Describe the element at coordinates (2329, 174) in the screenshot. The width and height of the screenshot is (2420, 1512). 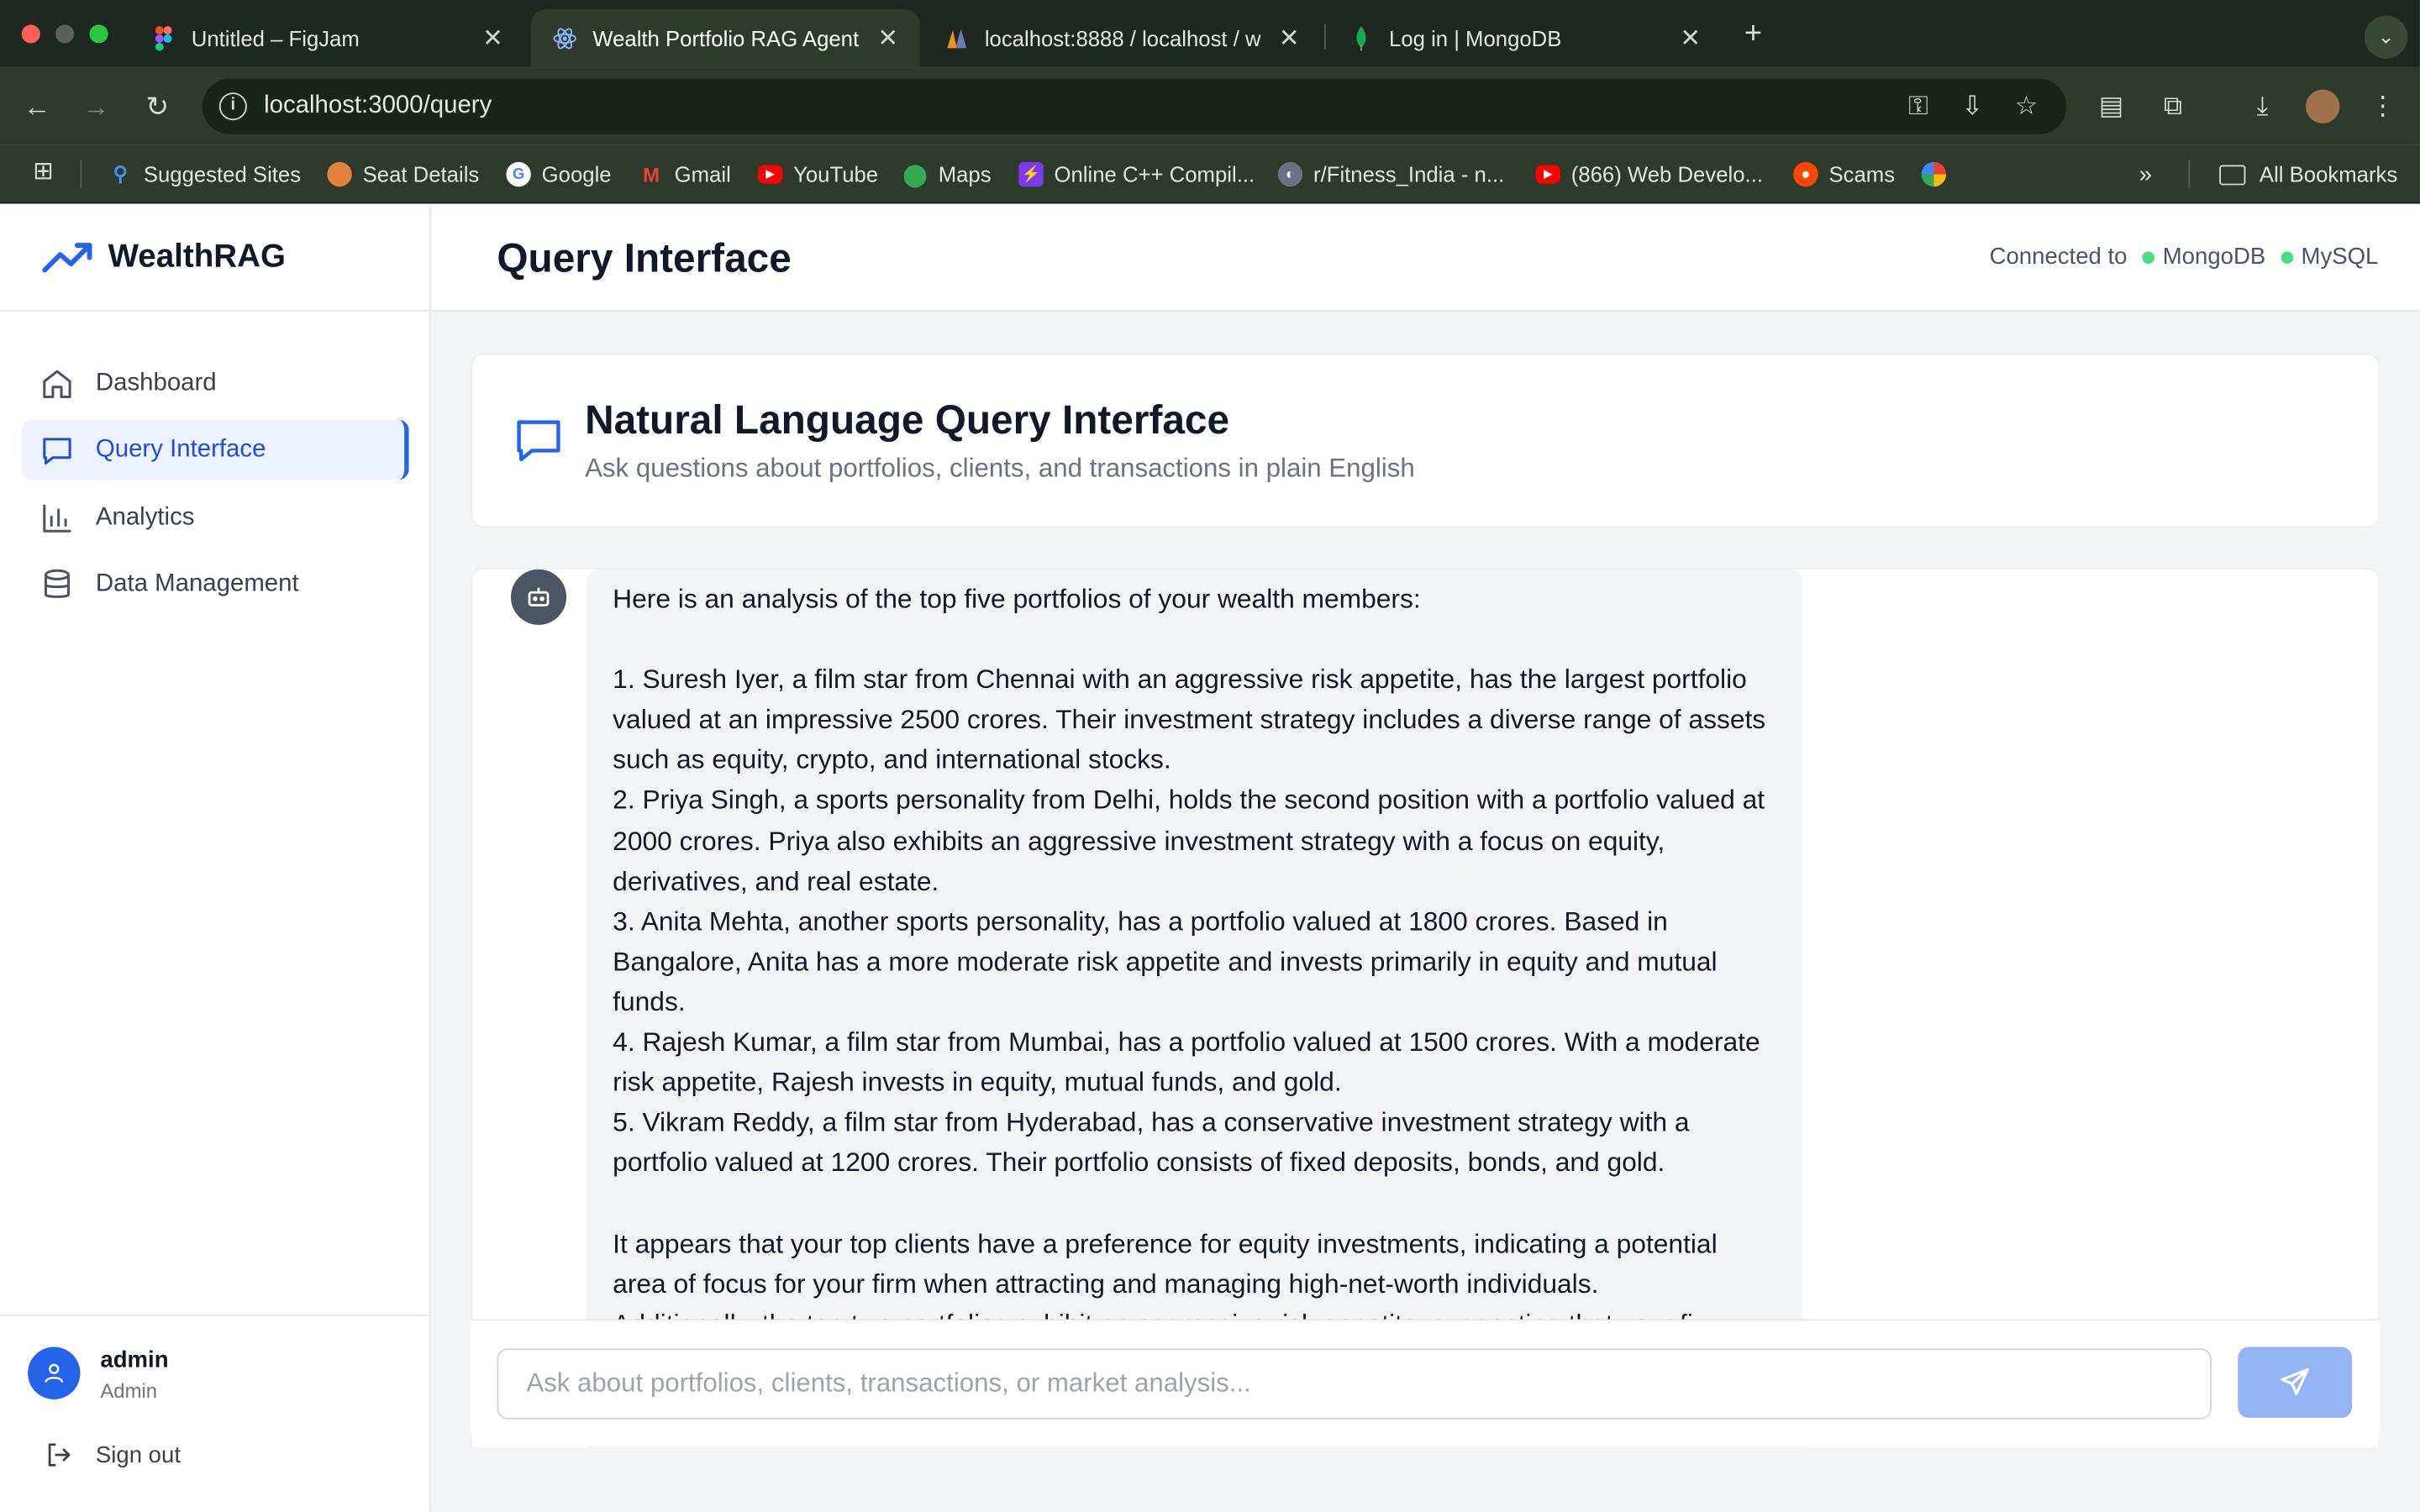
I see `all-bookmarks-label: All Bookmarks` at that location.